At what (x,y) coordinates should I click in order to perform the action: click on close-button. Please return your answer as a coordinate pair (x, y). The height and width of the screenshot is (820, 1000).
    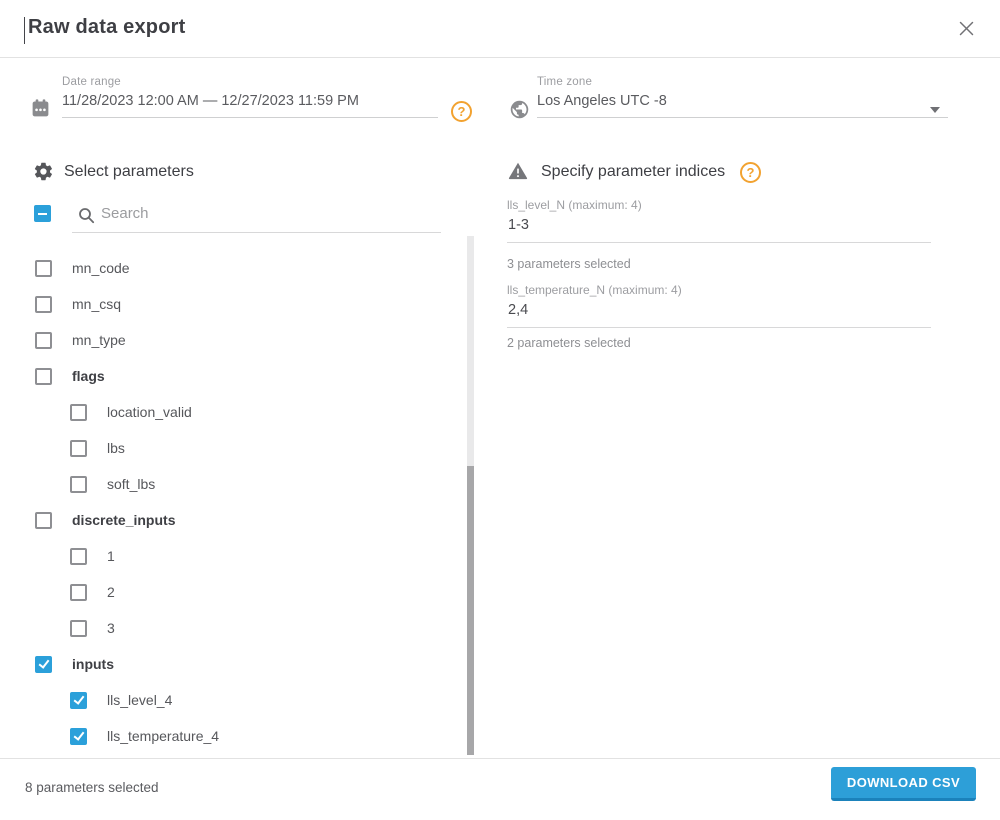
    Looking at the image, I should click on (966, 31).